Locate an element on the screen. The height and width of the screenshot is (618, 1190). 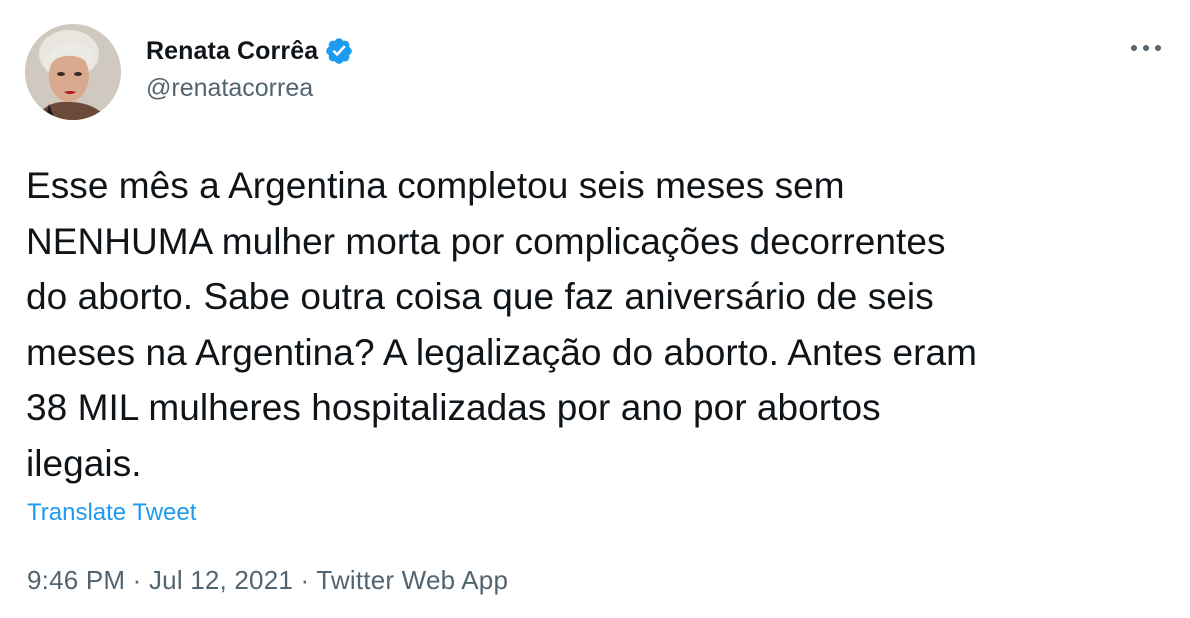
author-block: Renata Corrêa @renatacorrea is located at coordinates (250, 68).